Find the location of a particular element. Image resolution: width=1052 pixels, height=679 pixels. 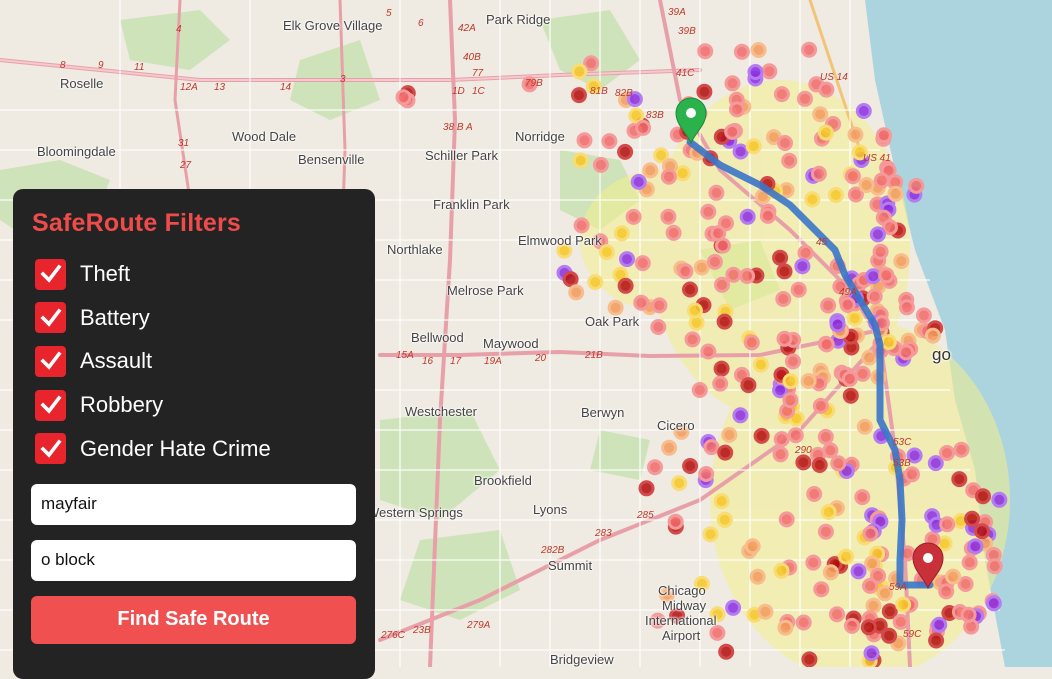

find-safe-route-button: Find Safe Route is located at coordinates (193, 619).